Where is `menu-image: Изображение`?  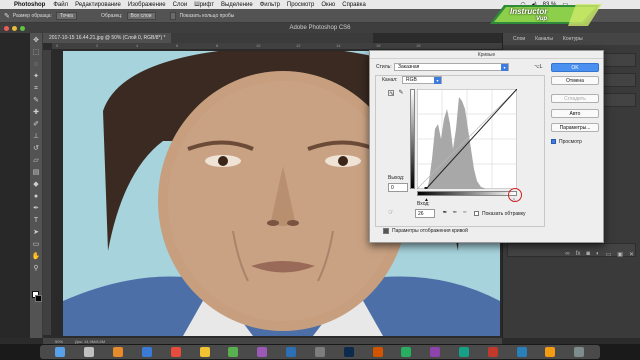 menu-image: Изображение is located at coordinates (147, 5).